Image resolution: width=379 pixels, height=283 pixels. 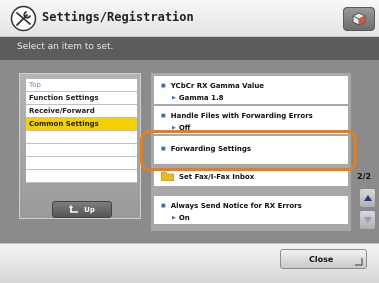 I want to click on highlight-annotation, so click(x=248, y=150).